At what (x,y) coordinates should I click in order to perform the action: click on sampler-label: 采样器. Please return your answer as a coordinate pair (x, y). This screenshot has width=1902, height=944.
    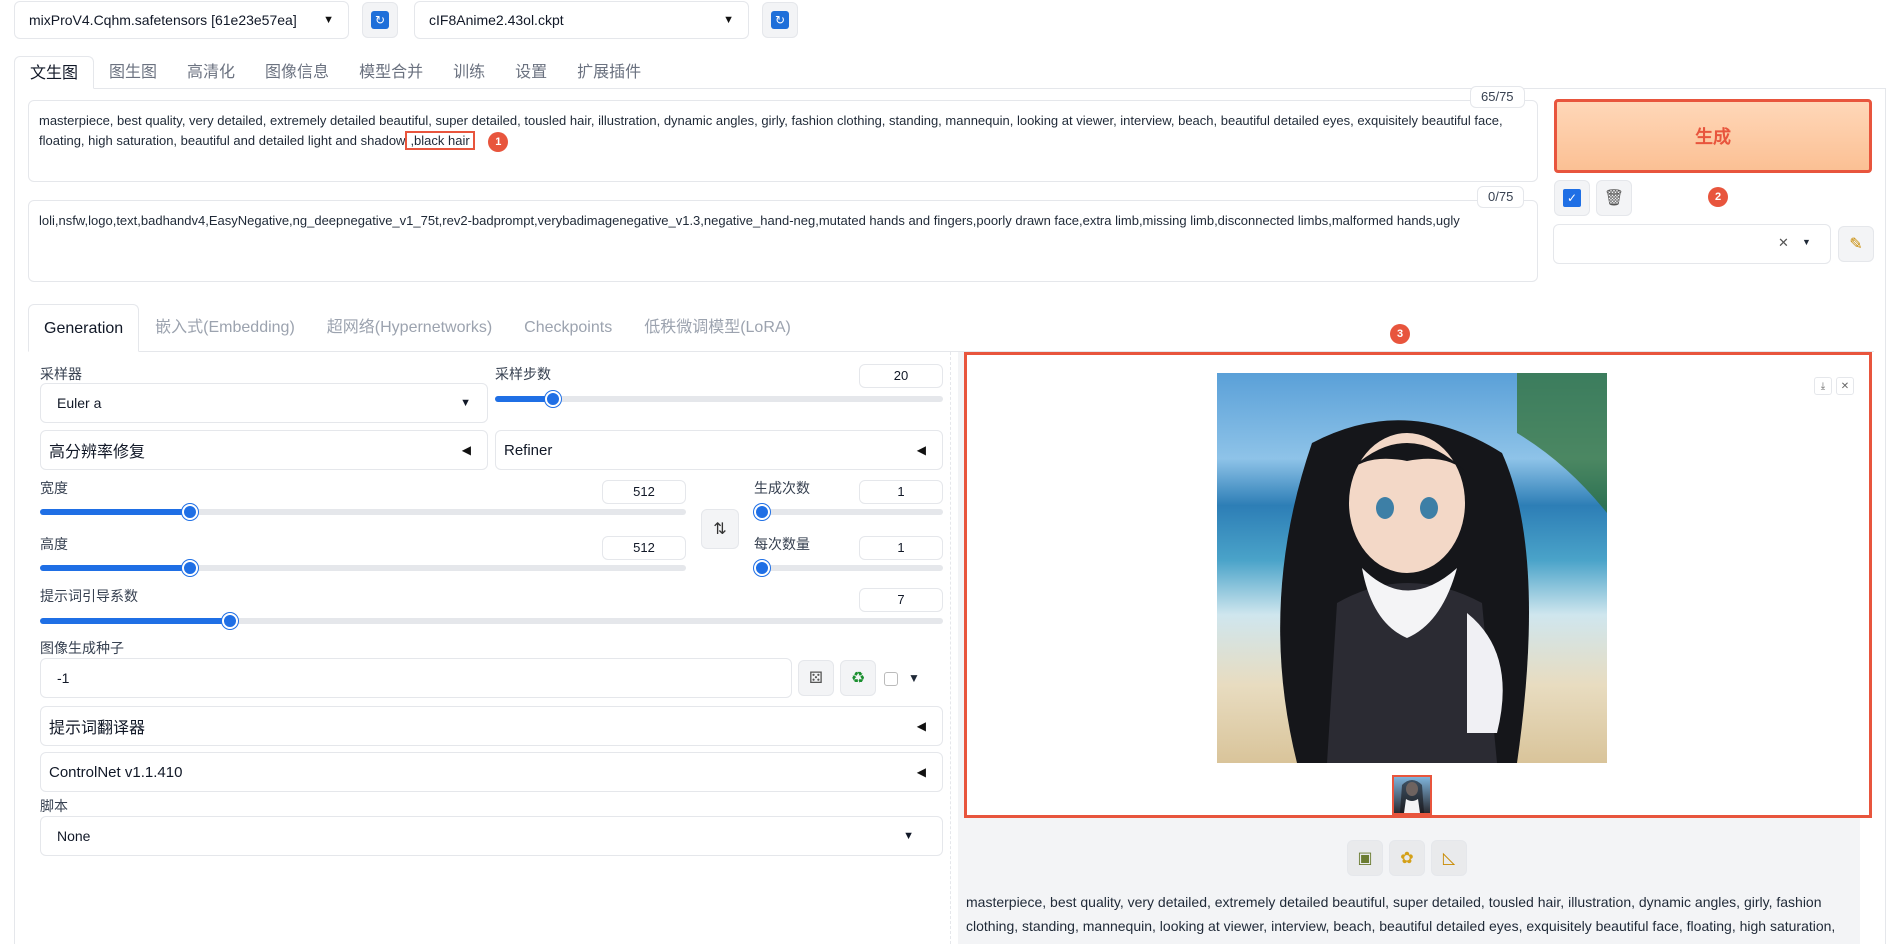
    Looking at the image, I should click on (61, 374).